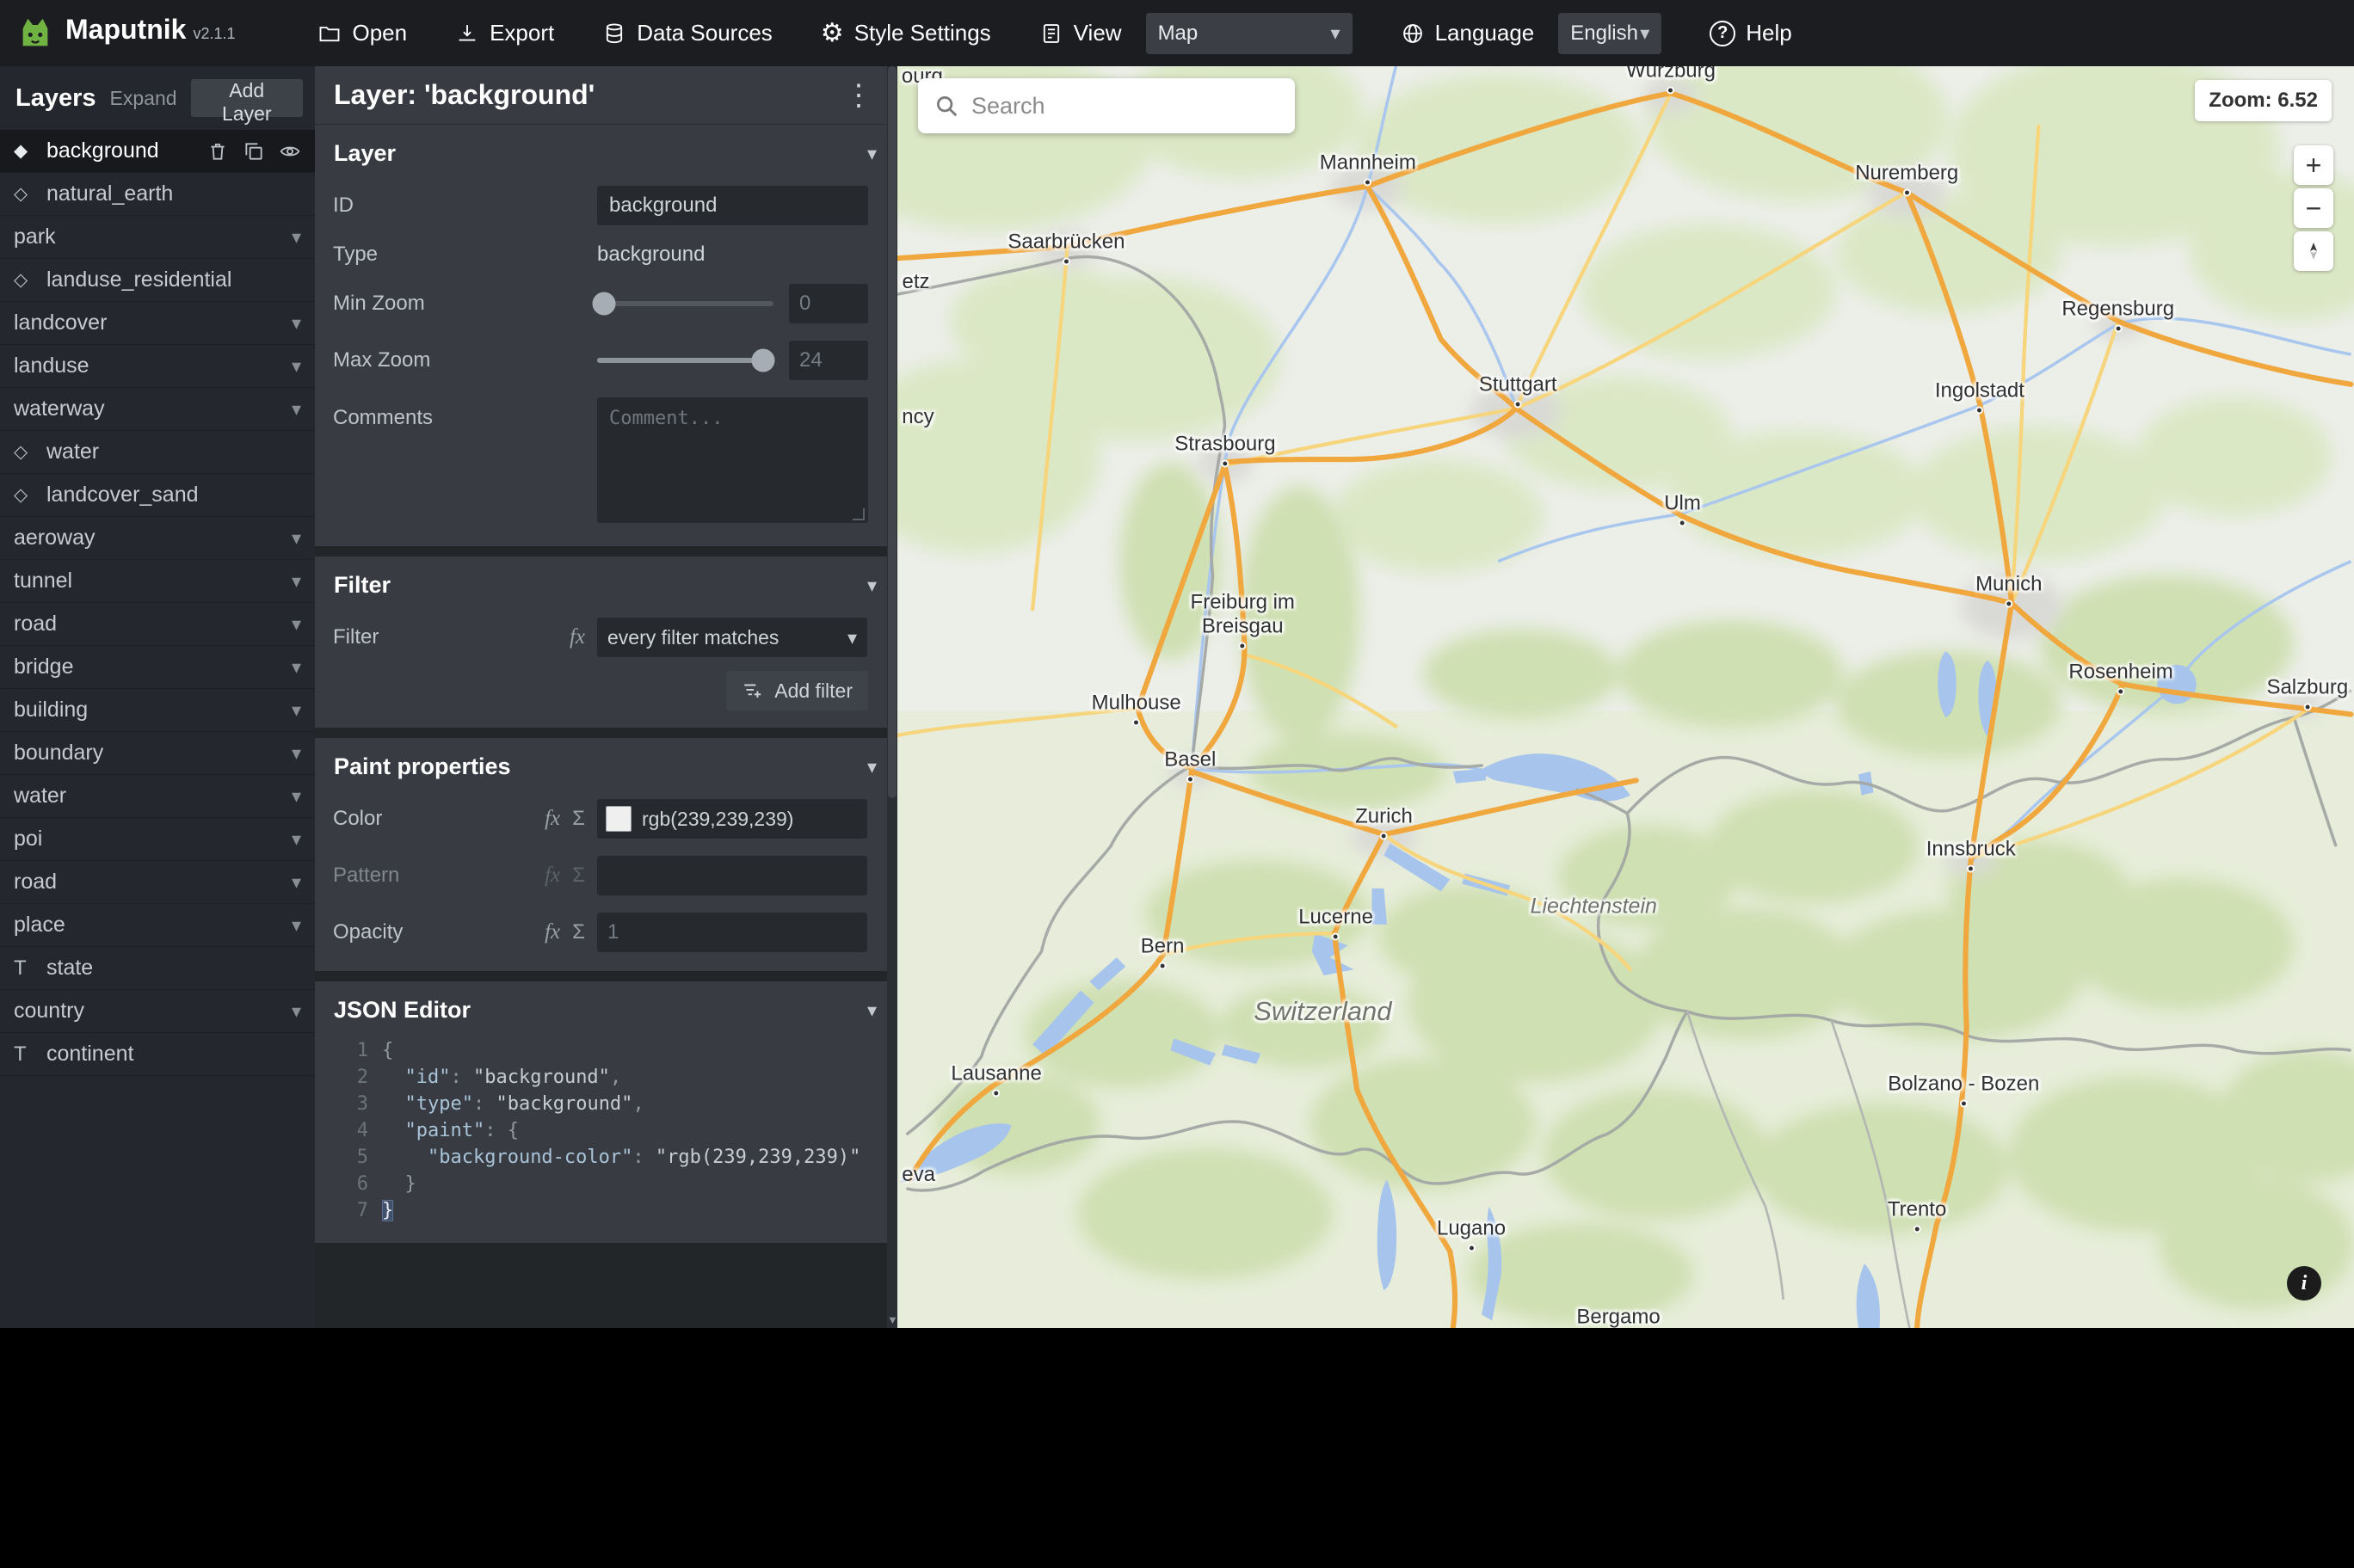 This screenshot has height=1568, width=2354. I want to click on style-settings-button: Style Settings, so click(906, 33).